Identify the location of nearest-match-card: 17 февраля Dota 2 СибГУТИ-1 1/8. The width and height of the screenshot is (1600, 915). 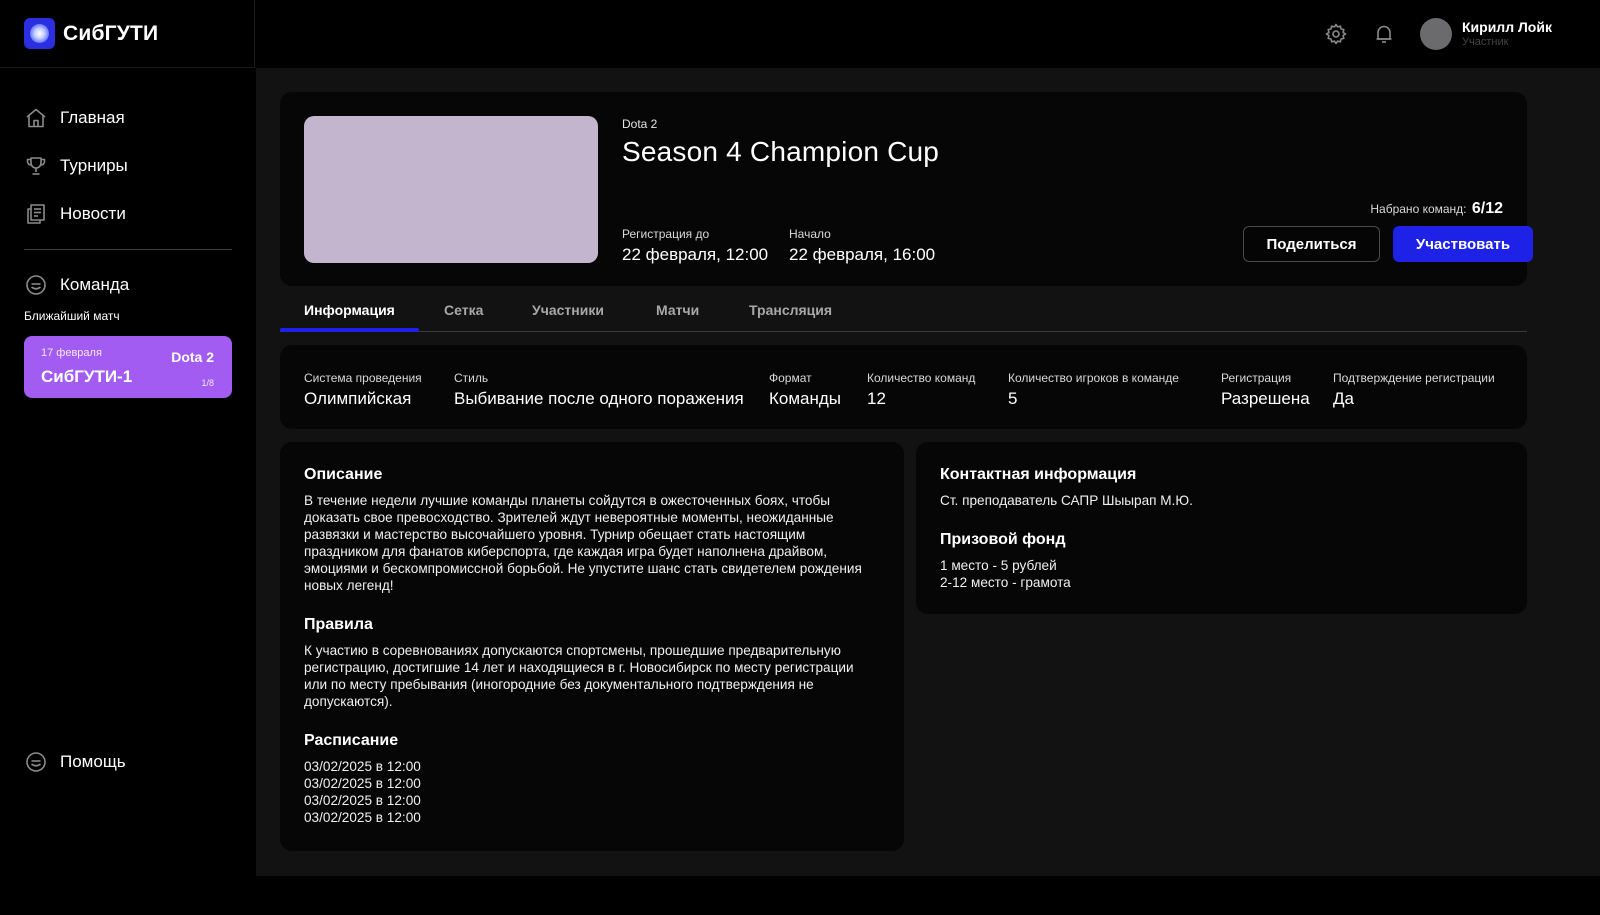
(128, 367).